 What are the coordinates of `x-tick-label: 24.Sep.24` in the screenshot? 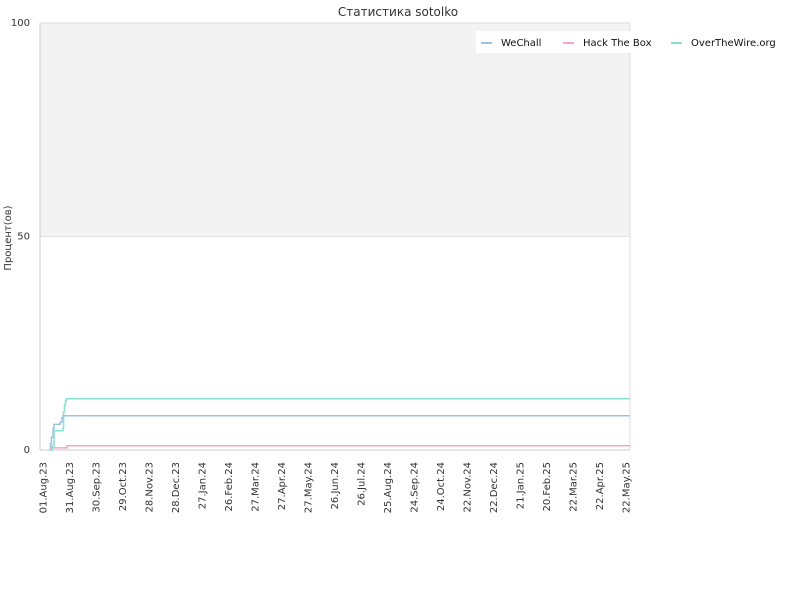 It's located at (415, 487).